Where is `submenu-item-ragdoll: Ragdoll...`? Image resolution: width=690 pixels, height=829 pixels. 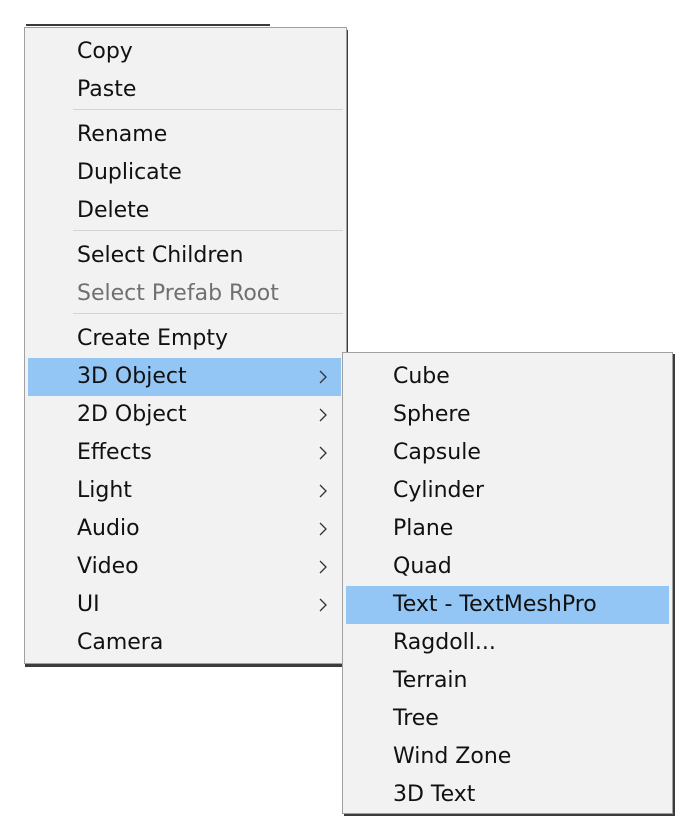
submenu-item-ragdoll: Ragdoll... is located at coordinates (507, 643).